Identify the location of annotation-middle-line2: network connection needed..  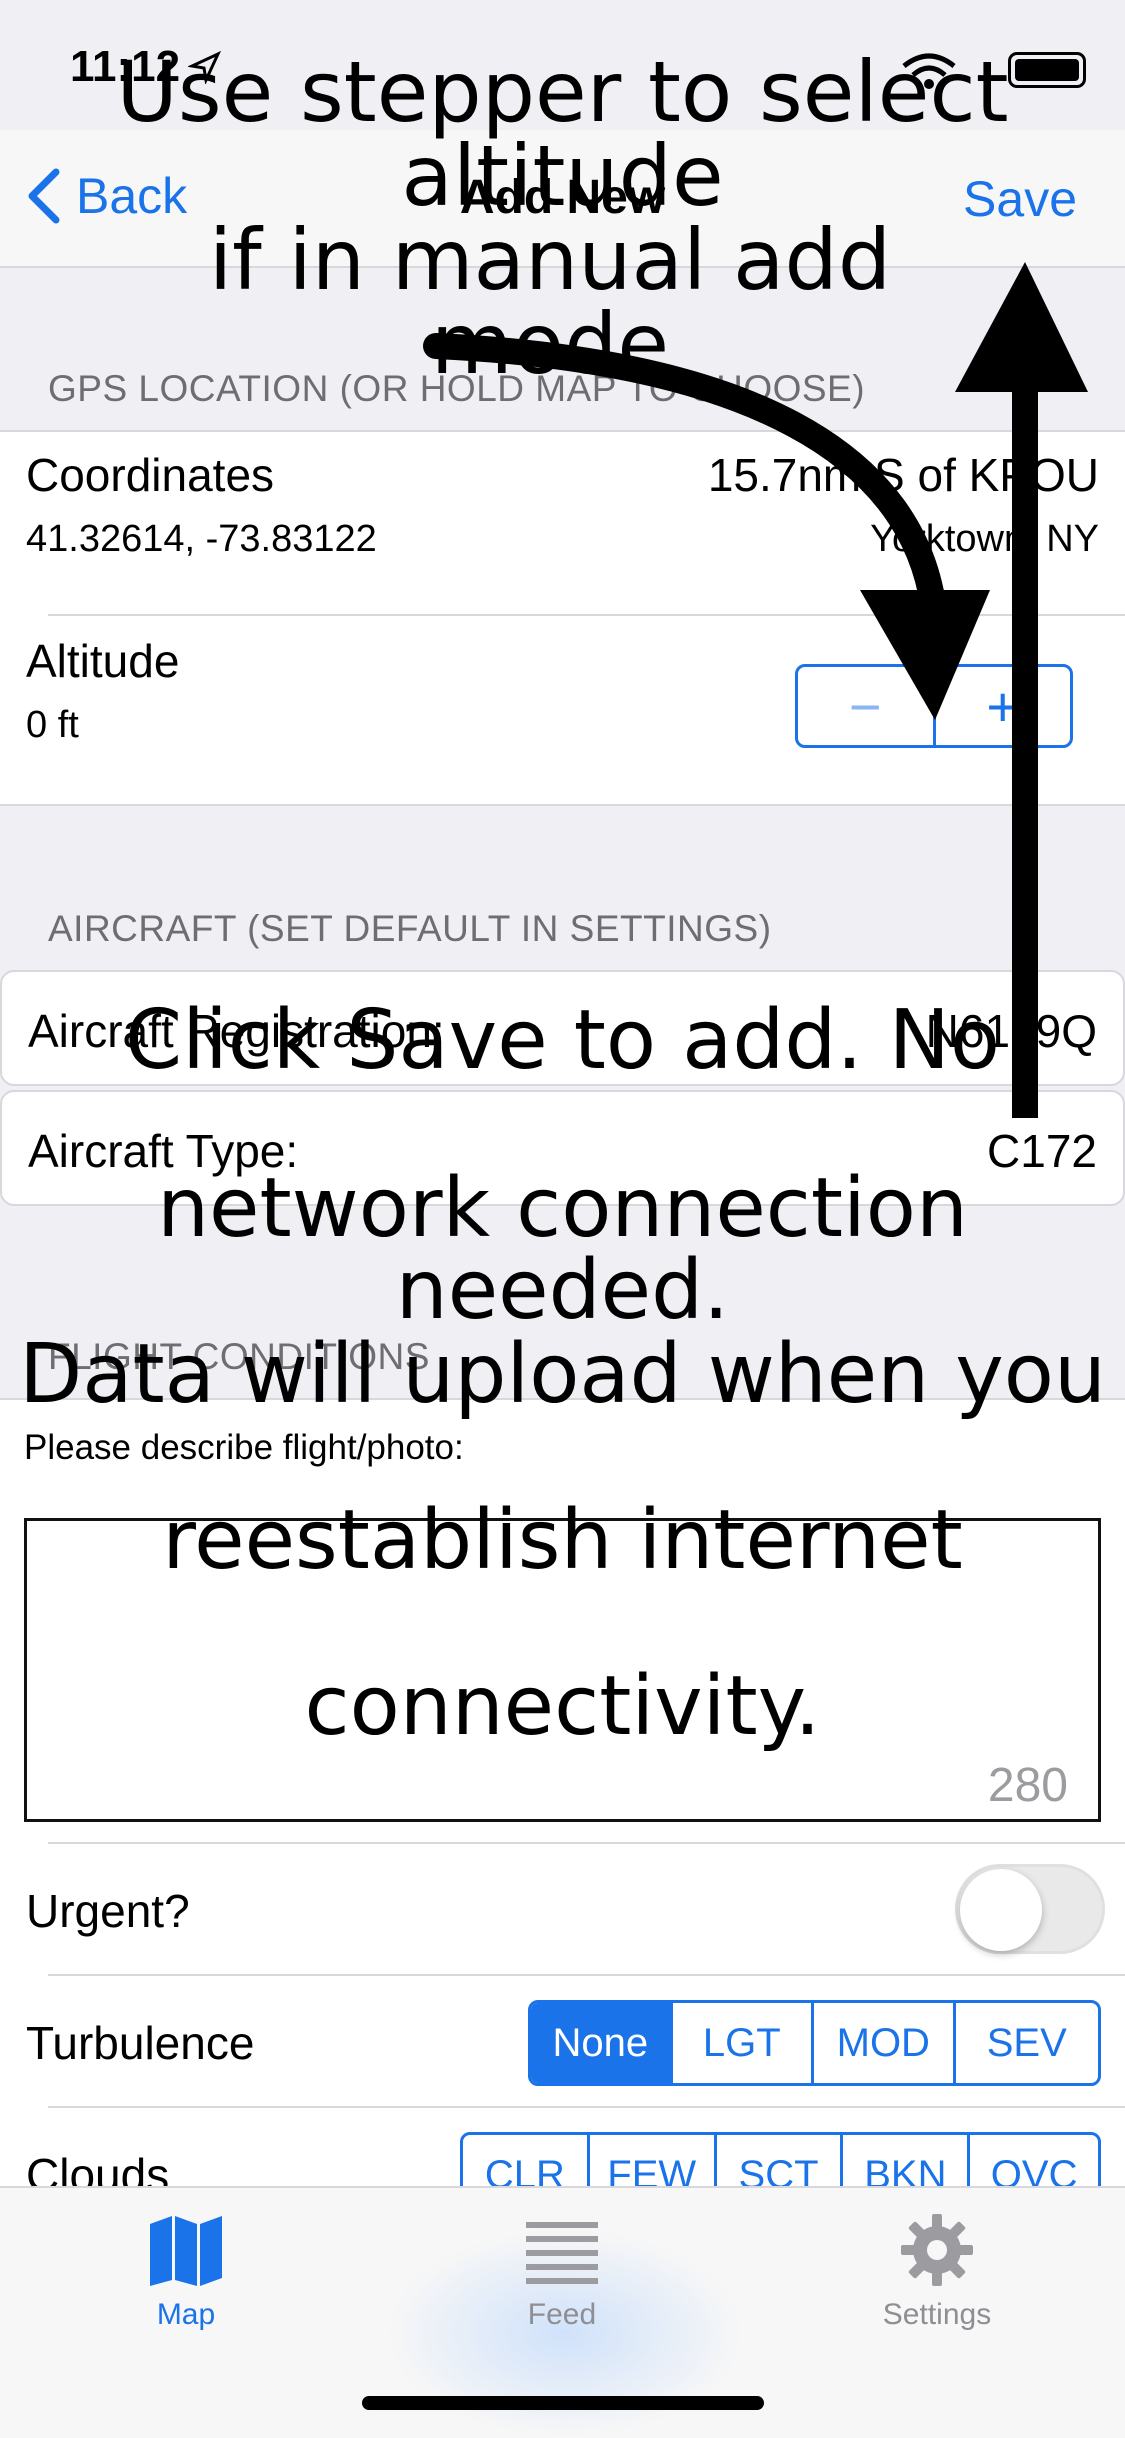
(562, 1249).